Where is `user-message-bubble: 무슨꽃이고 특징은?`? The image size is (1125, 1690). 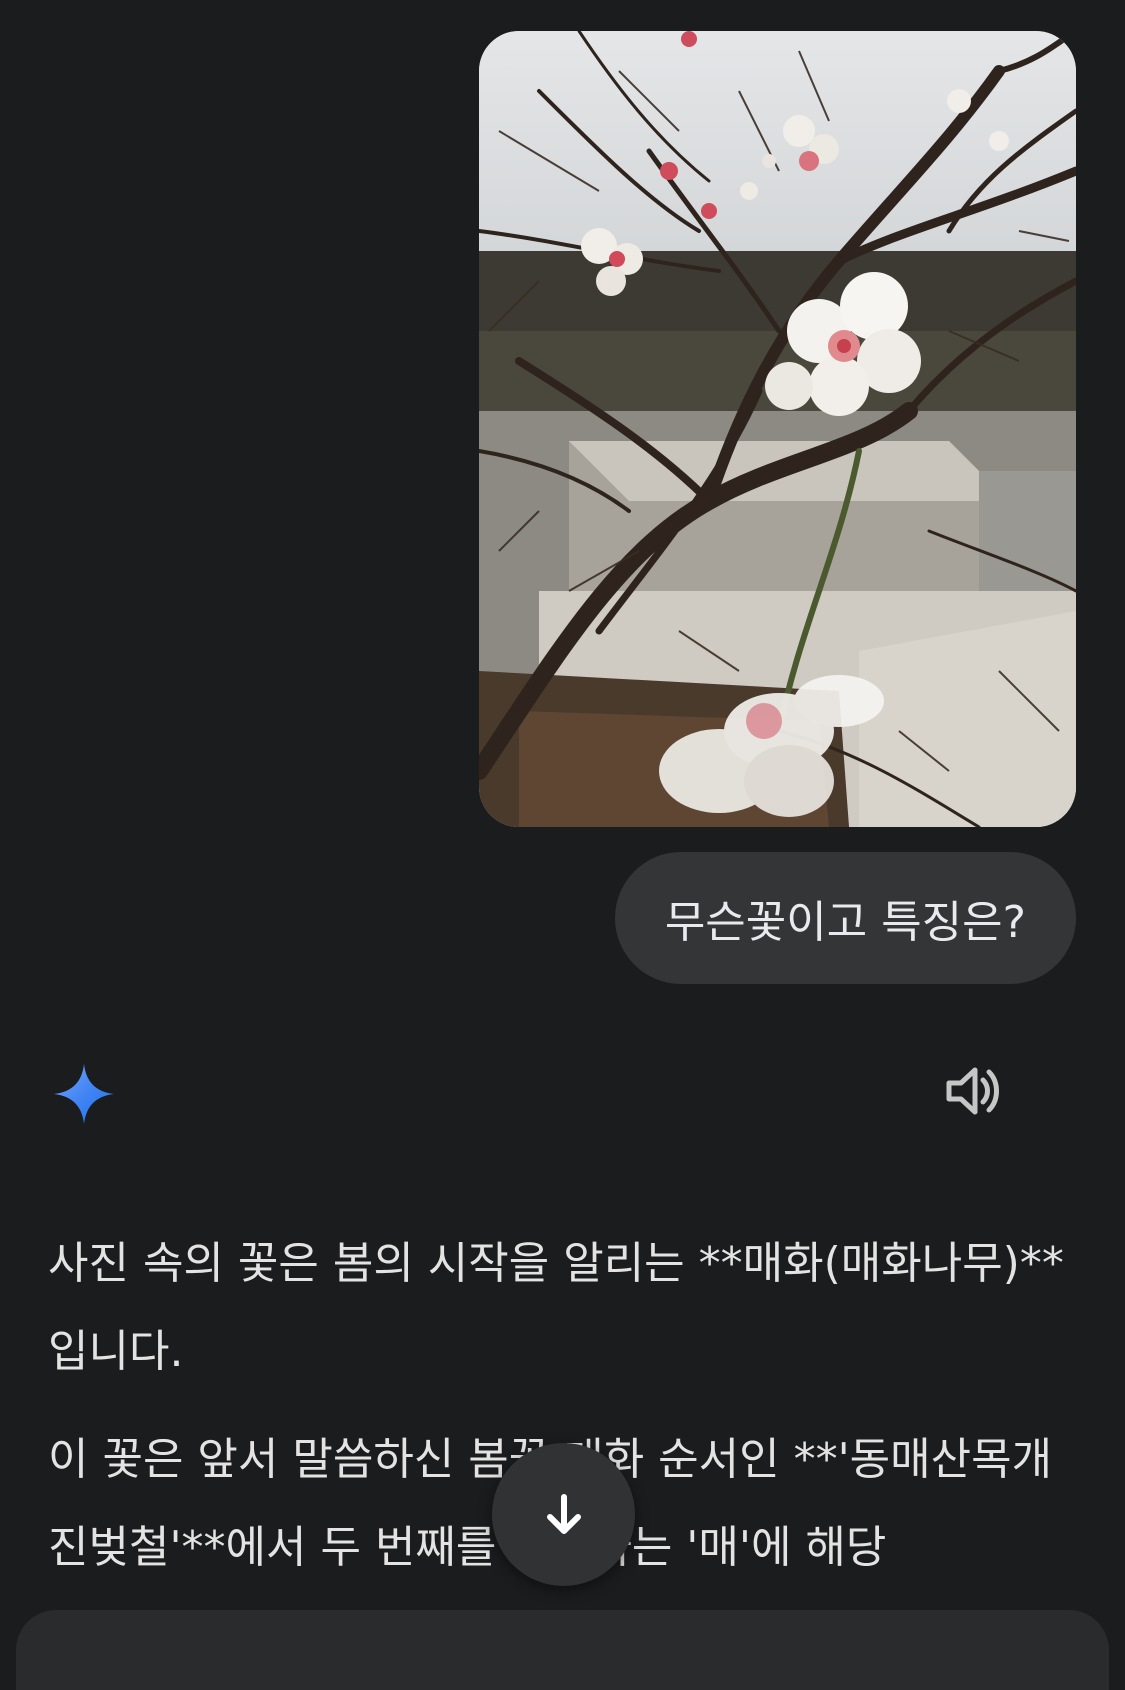 user-message-bubble: 무슨꽃이고 특징은? is located at coordinates (845, 918).